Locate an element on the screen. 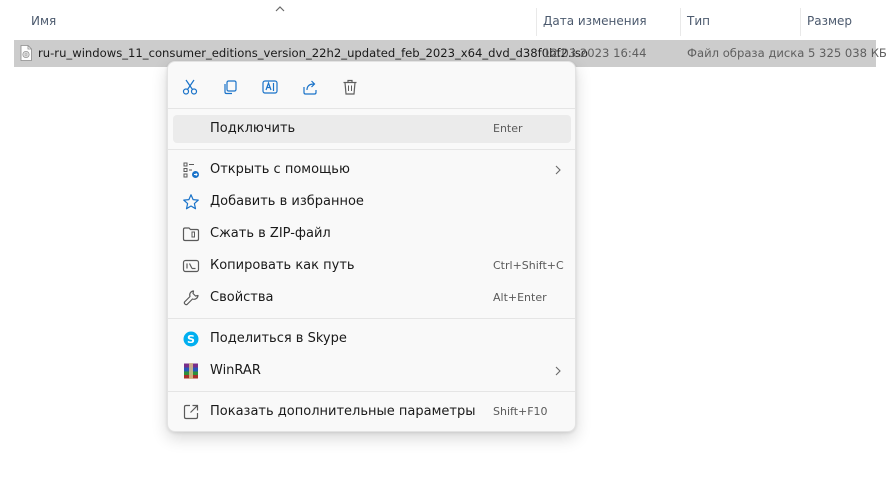 The height and width of the screenshot is (489, 890). menu-item-label: Копировать как путь is located at coordinates (282, 265).